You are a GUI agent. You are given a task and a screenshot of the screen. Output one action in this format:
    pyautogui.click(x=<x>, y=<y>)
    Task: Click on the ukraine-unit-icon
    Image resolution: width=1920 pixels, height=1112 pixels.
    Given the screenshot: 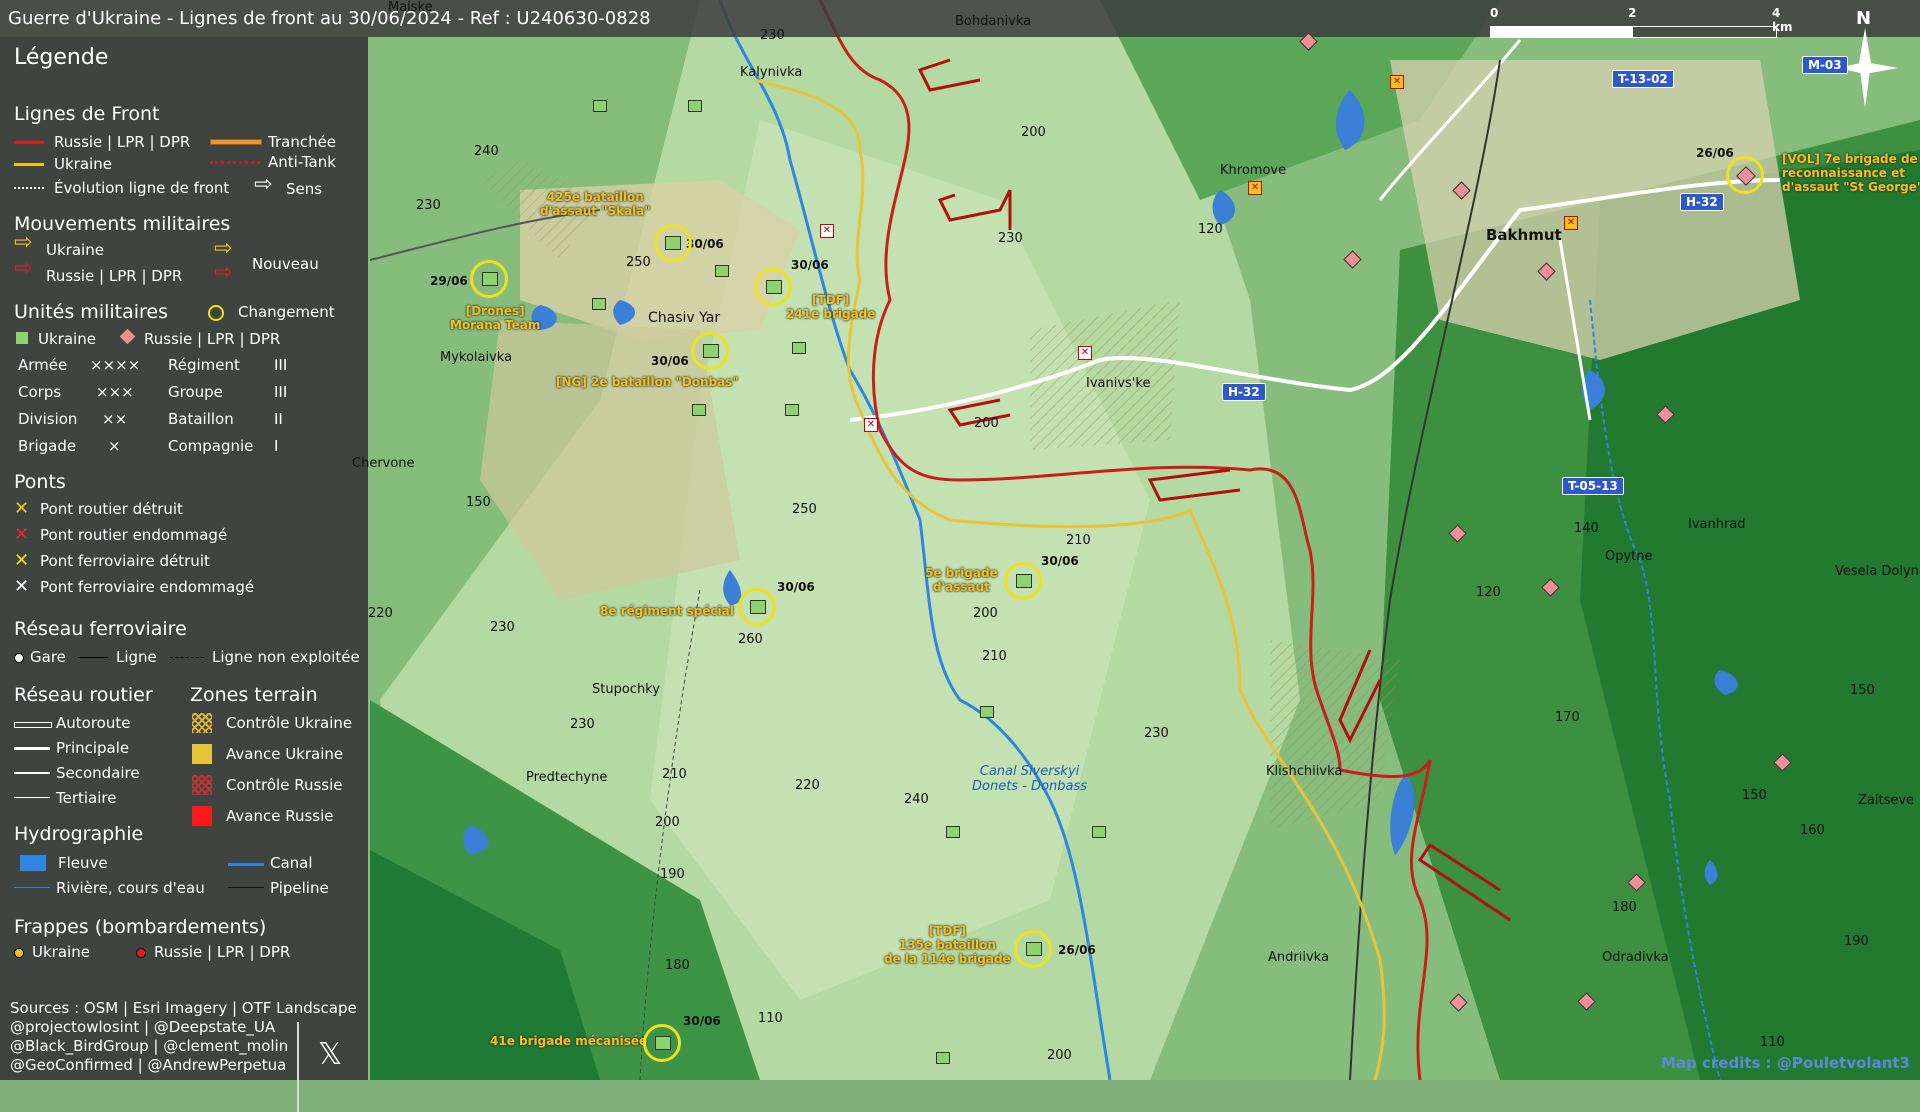 What is the action you would take?
    pyautogui.click(x=22, y=338)
    